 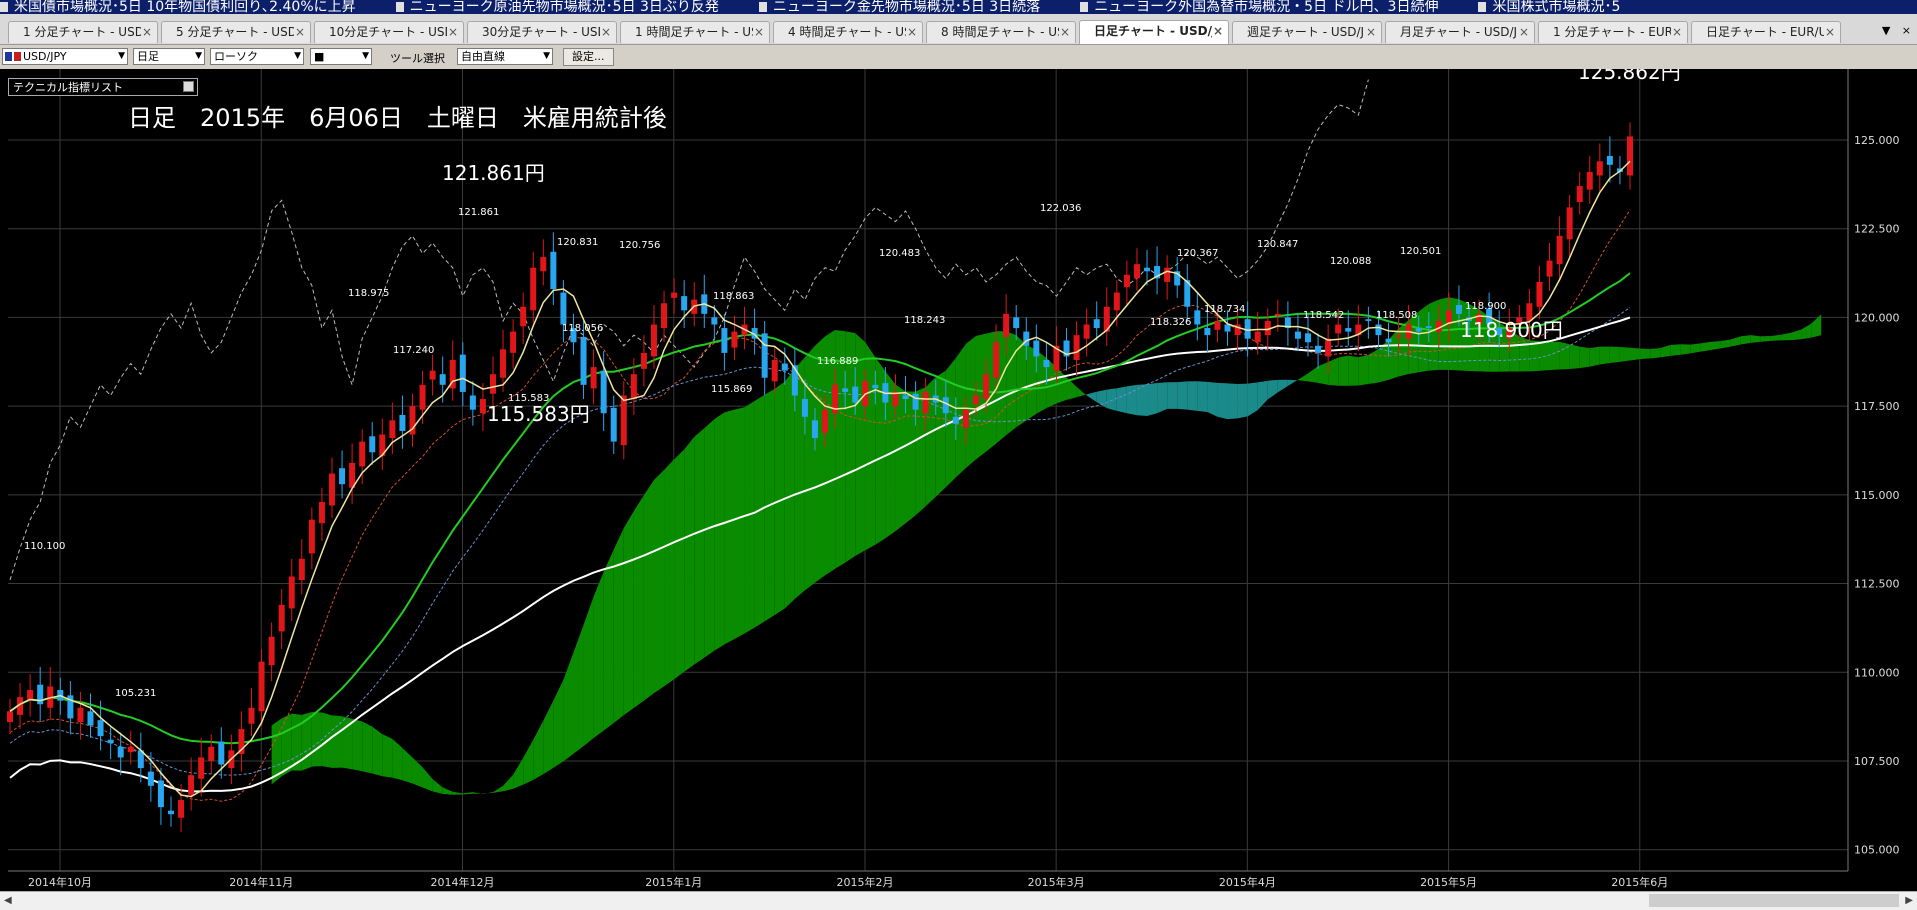 I want to click on ticker-text: ニューヨーク金先物市場概況･5日 3日続落, so click(x=906, y=7).